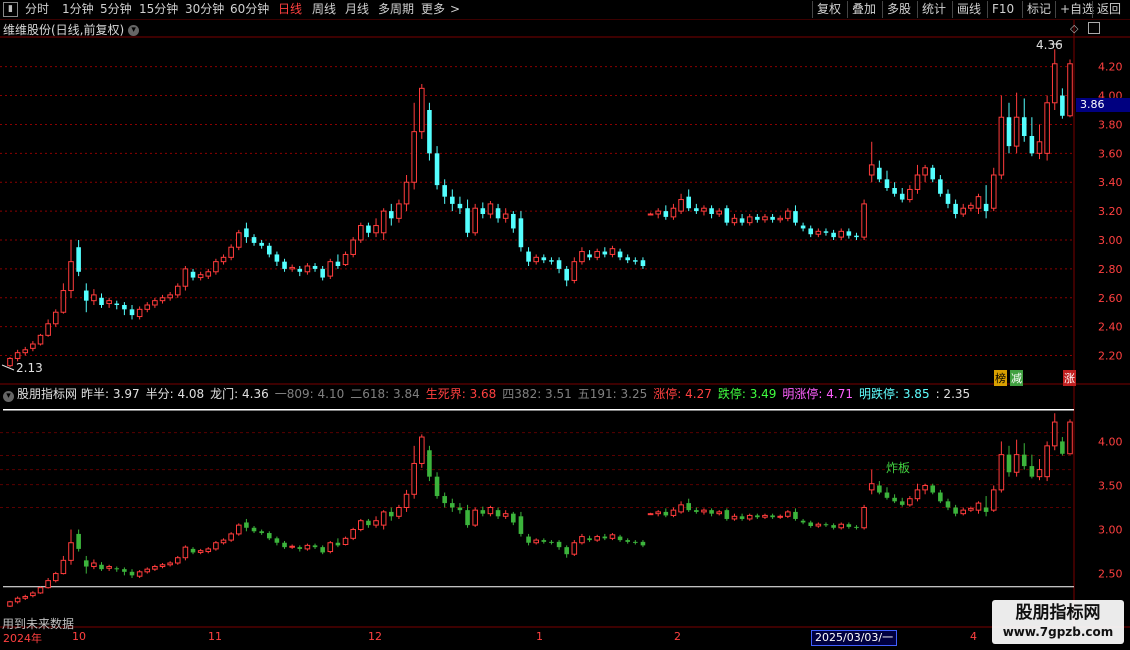 The image size is (1130, 650). What do you see at coordinates (1016, 378) in the screenshot?
I see `badge-jian: 减` at bounding box center [1016, 378].